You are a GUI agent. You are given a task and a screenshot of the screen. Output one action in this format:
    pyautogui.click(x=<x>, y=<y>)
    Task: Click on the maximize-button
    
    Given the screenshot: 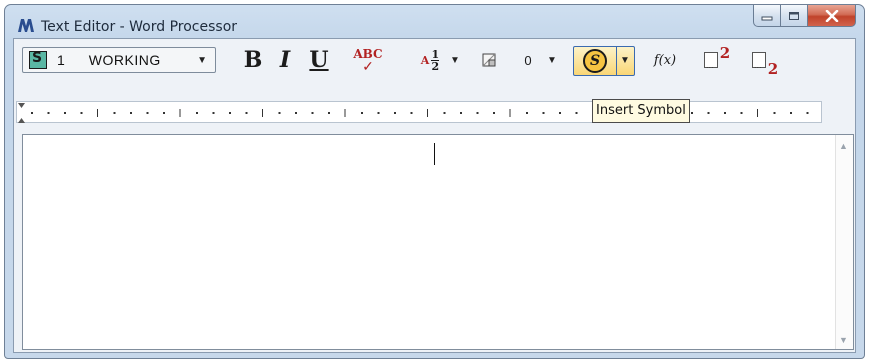 What is the action you would take?
    pyautogui.click(x=794, y=16)
    